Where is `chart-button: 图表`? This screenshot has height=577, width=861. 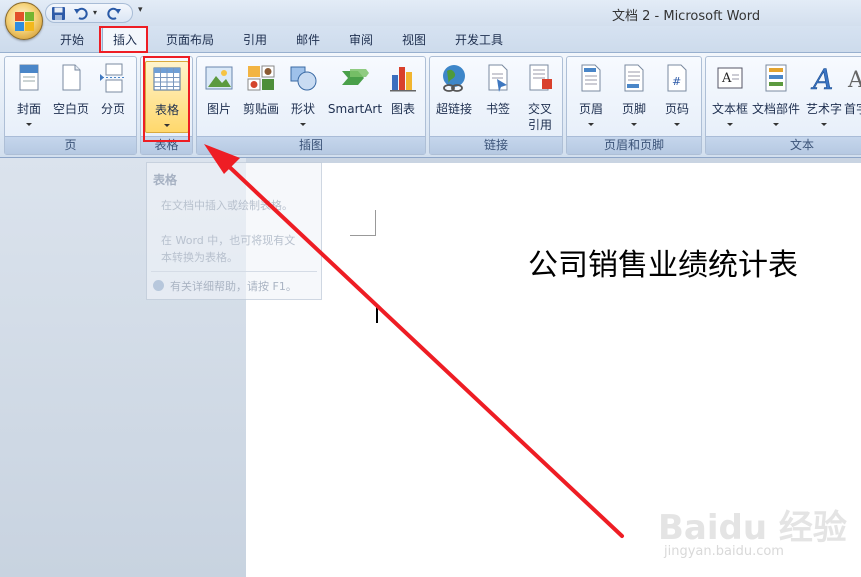 chart-button: 图表 is located at coordinates (403, 97).